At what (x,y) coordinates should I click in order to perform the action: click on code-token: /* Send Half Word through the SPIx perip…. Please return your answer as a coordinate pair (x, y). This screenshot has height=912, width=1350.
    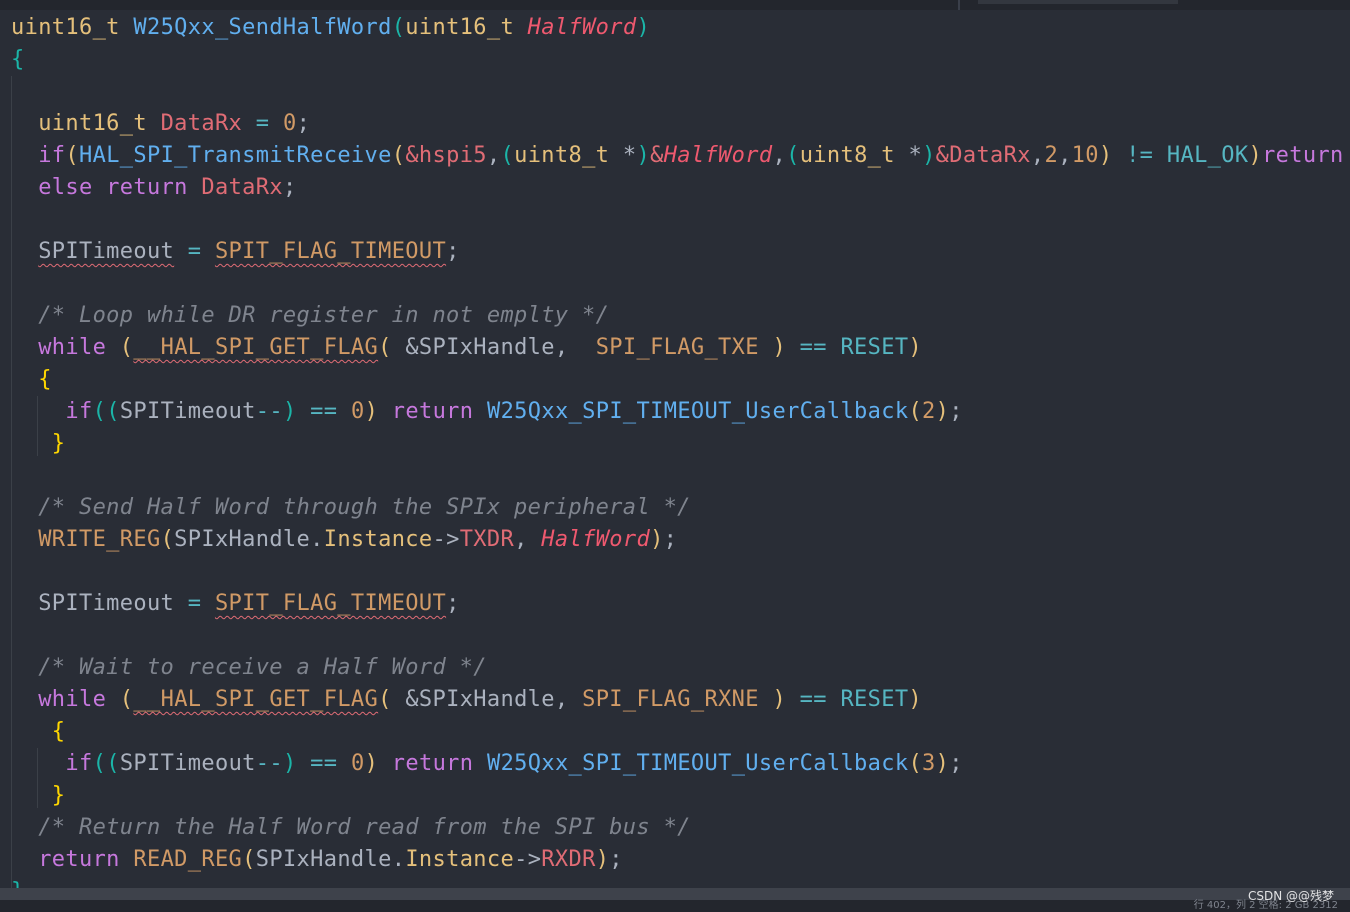
    Looking at the image, I should click on (351, 507).